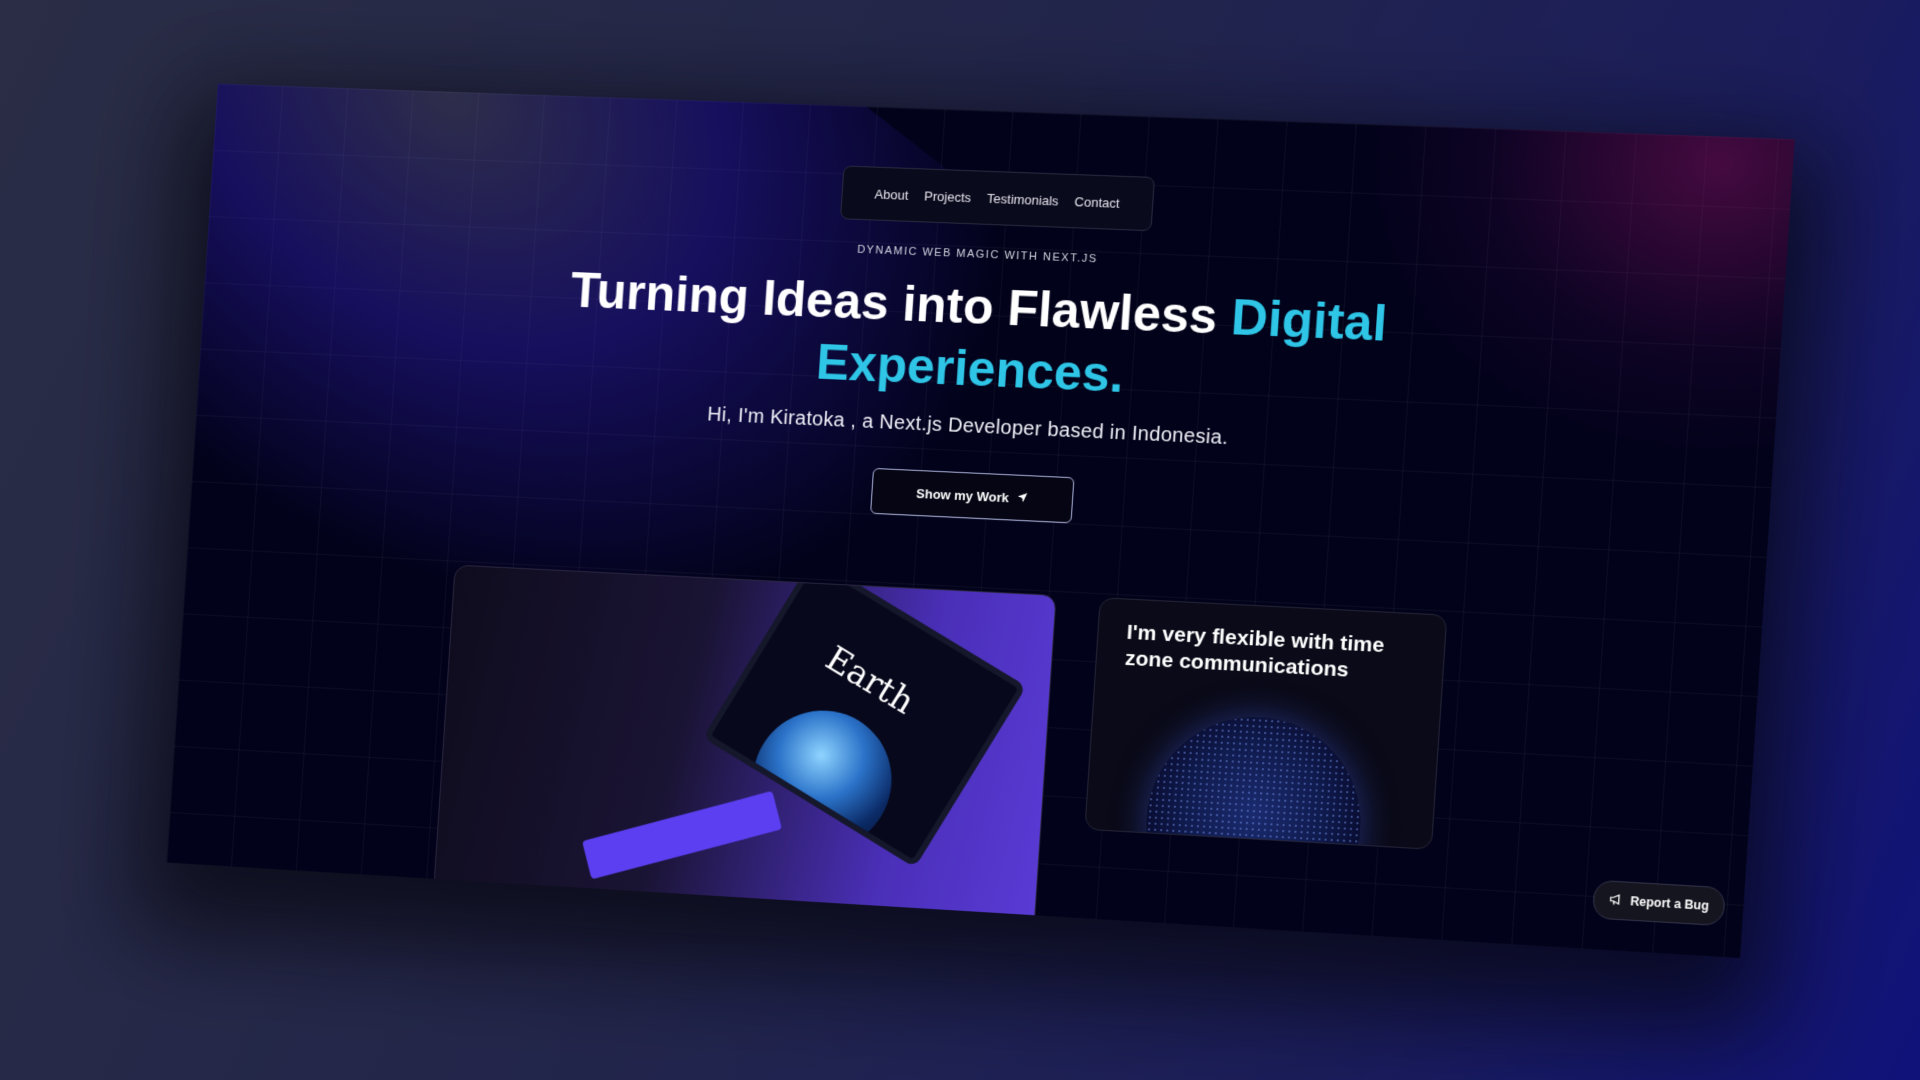 Image resolution: width=1920 pixels, height=1080 pixels. What do you see at coordinates (1669, 903) in the screenshot?
I see `report-bug-label: Report a Bug` at bounding box center [1669, 903].